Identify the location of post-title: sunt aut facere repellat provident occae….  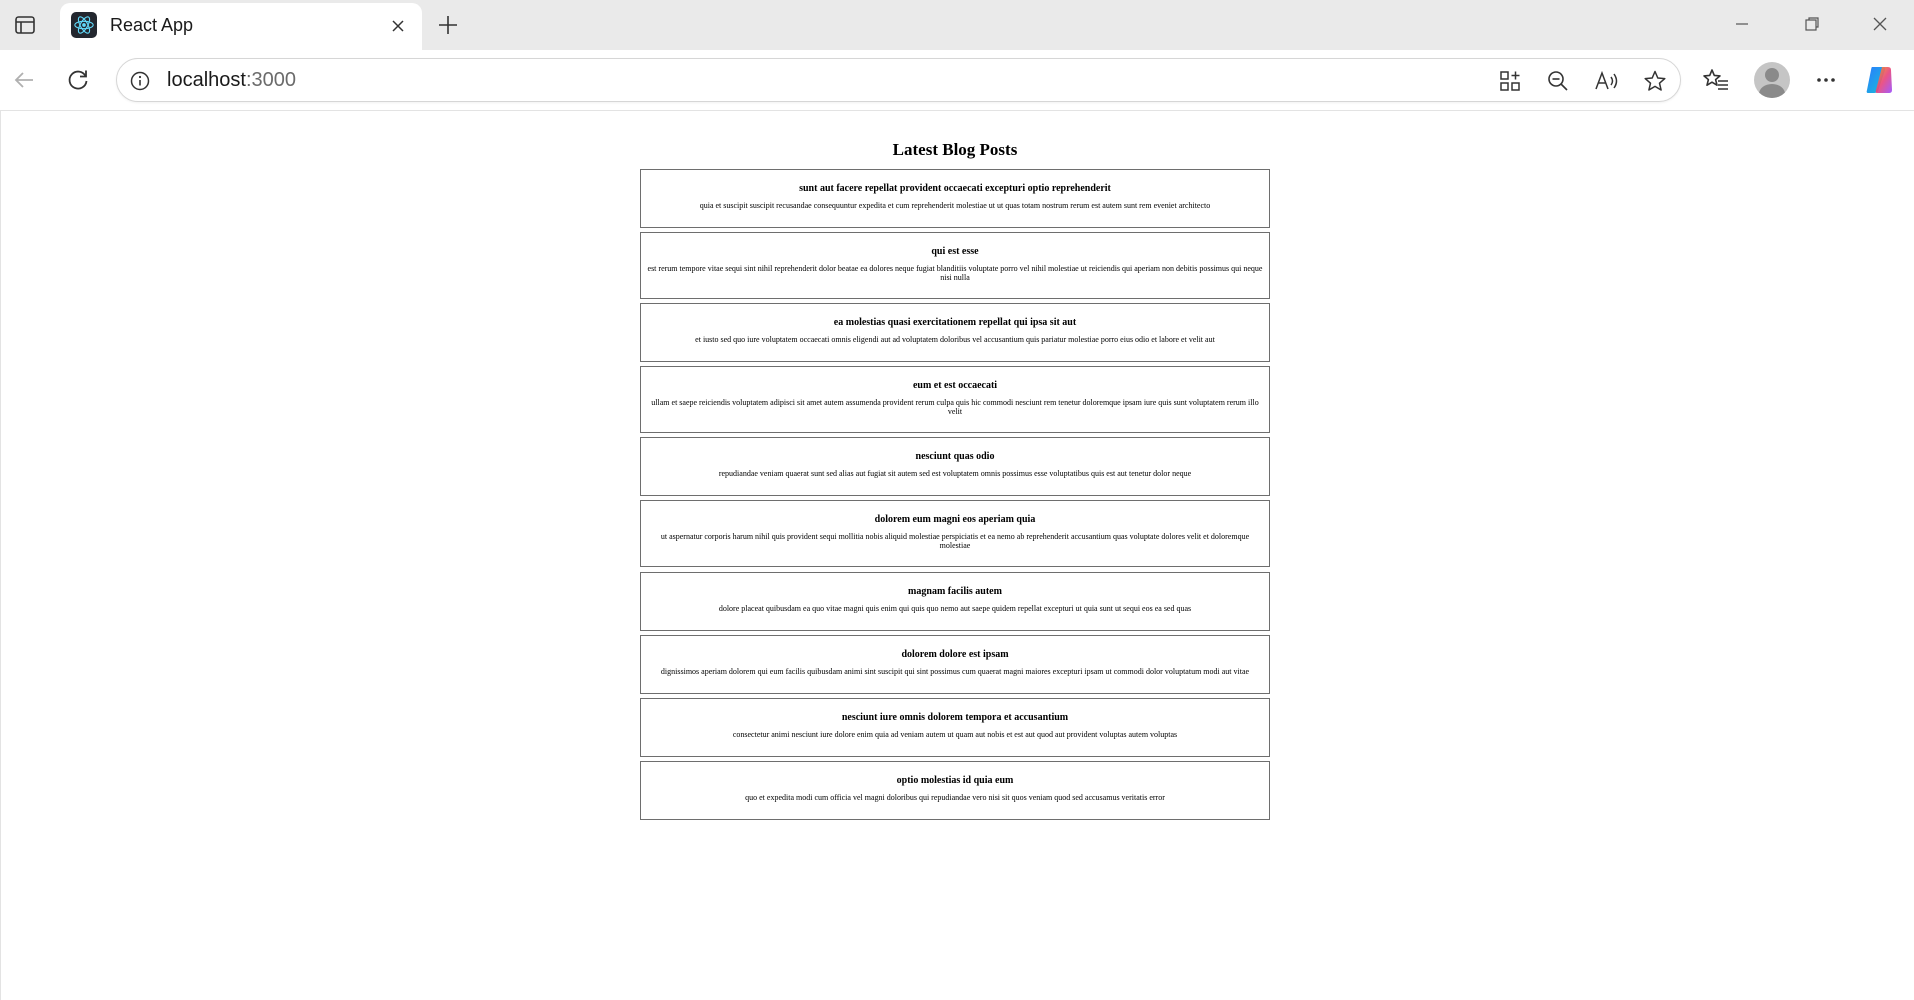
(955, 188).